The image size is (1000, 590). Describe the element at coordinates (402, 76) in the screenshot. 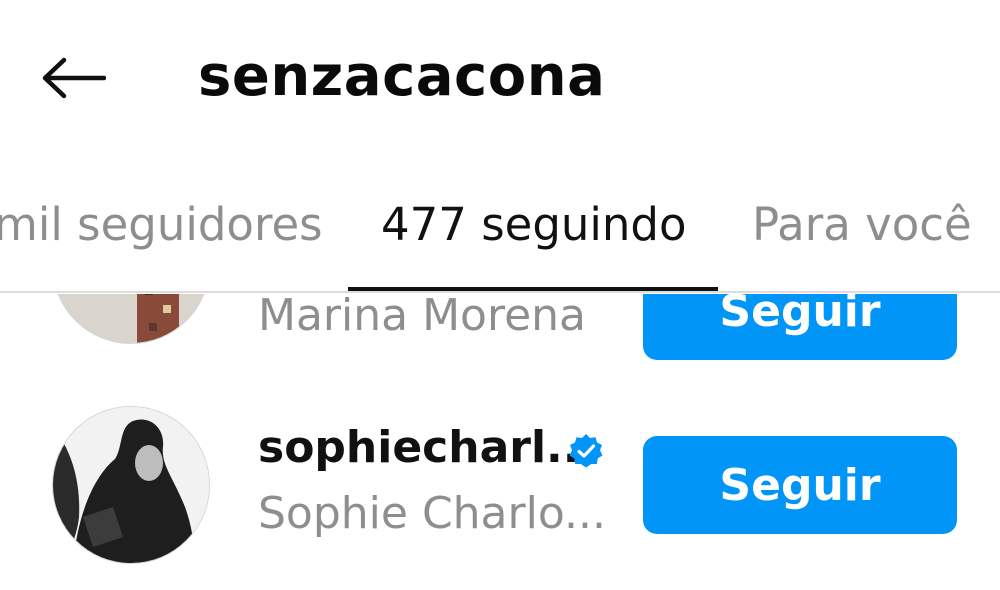

I see `page-title: senzacacona` at that location.